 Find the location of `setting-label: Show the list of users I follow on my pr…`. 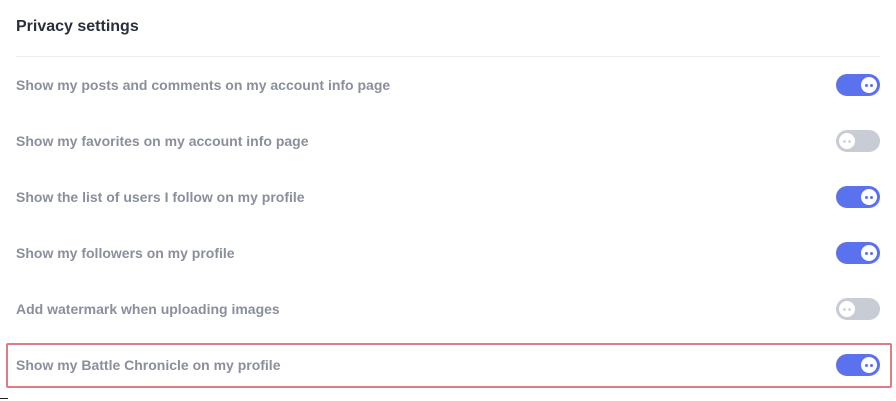

setting-label: Show the list of users I follow on my pr… is located at coordinates (160, 197).